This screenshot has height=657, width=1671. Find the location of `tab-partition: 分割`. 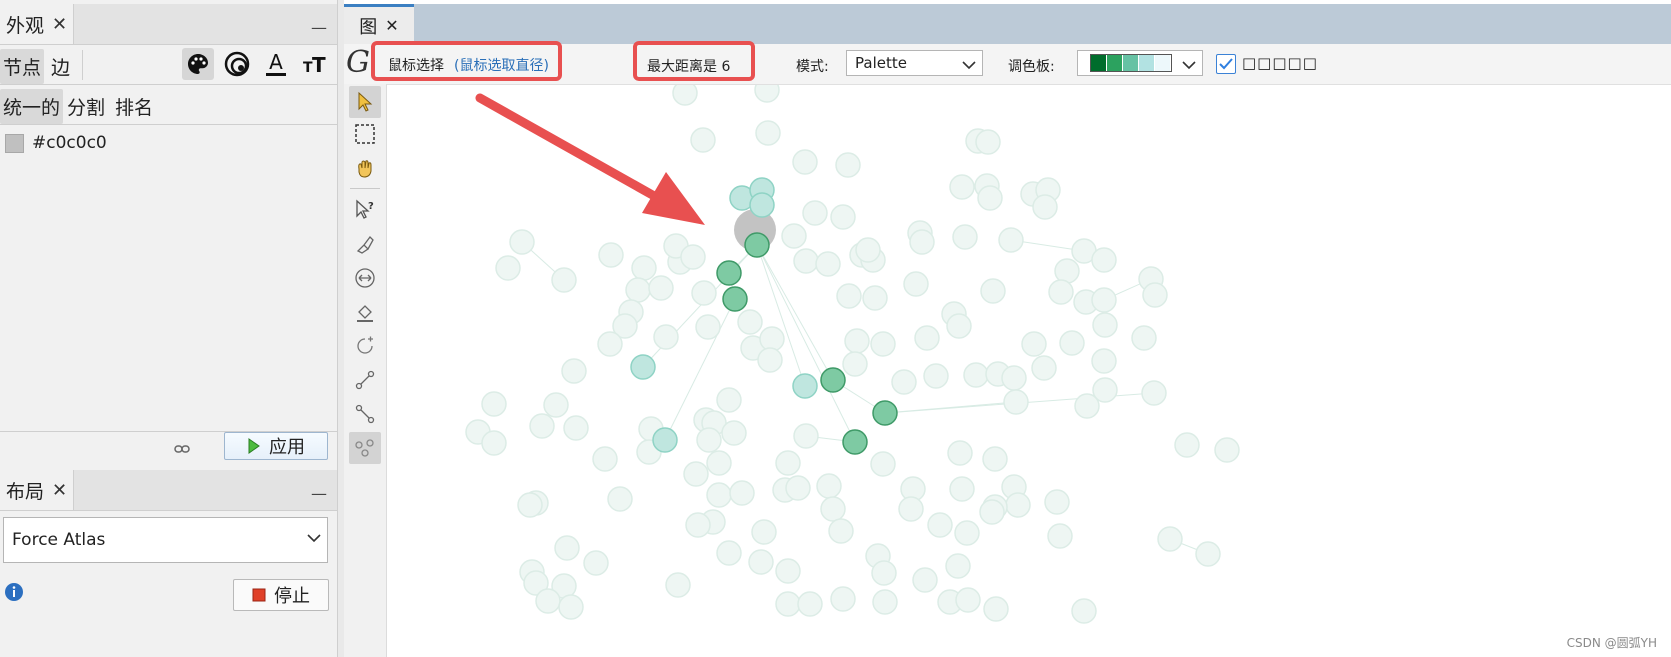

tab-partition: 分割 is located at coordinates (86, 106).